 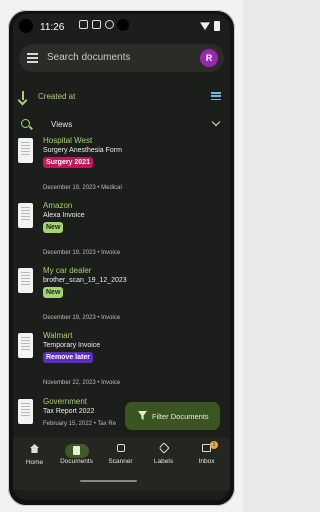 I want to click on document-correspondent: My car dealer, so click(x=67, y=270).